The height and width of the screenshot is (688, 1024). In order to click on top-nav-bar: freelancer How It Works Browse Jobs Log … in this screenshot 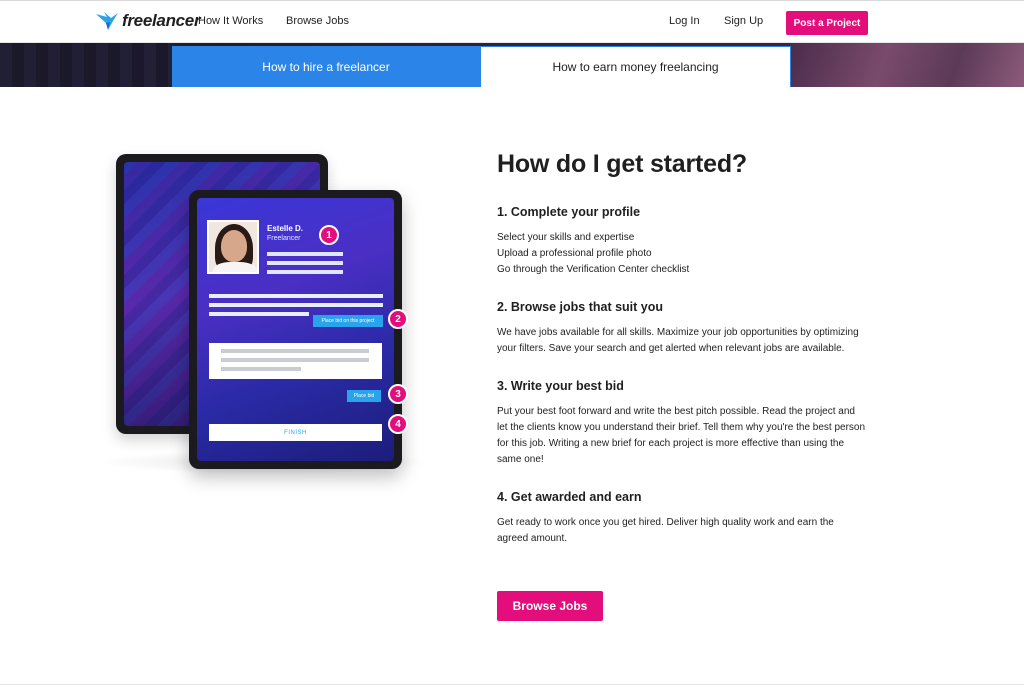, I will do `click(512, 21)`.